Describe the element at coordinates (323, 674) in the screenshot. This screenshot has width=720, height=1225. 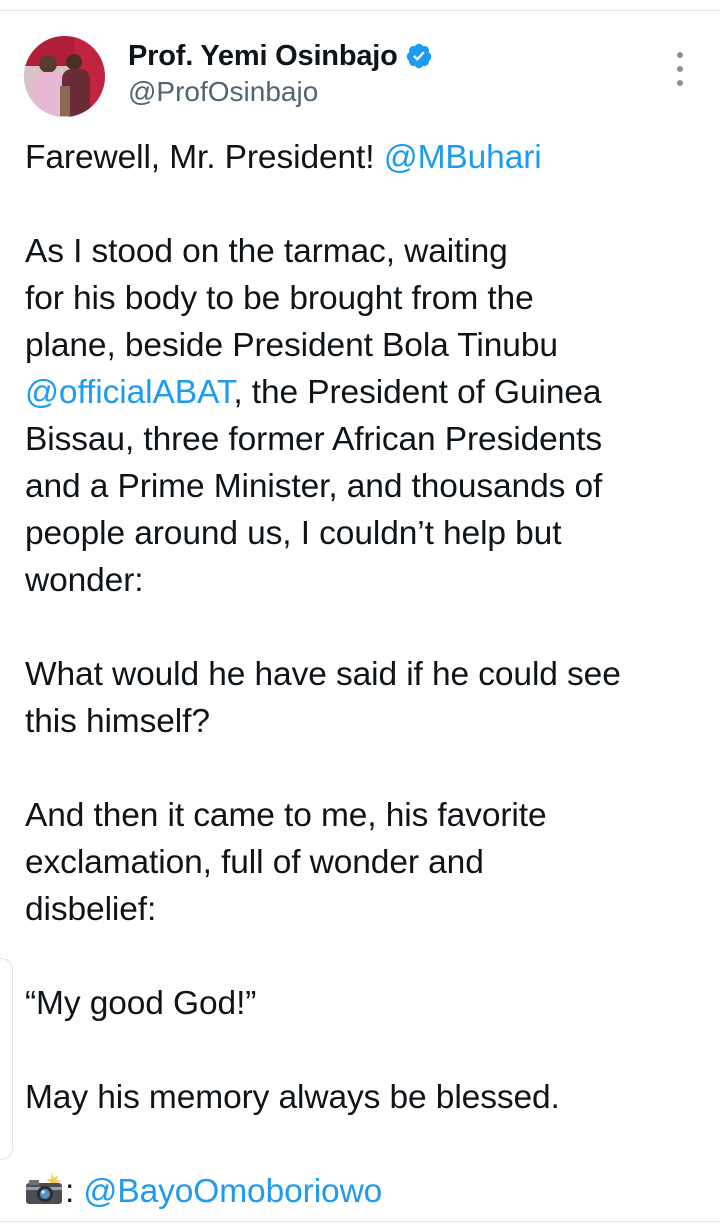
I see `tweet-line: What would he have said if he could see` at that location.